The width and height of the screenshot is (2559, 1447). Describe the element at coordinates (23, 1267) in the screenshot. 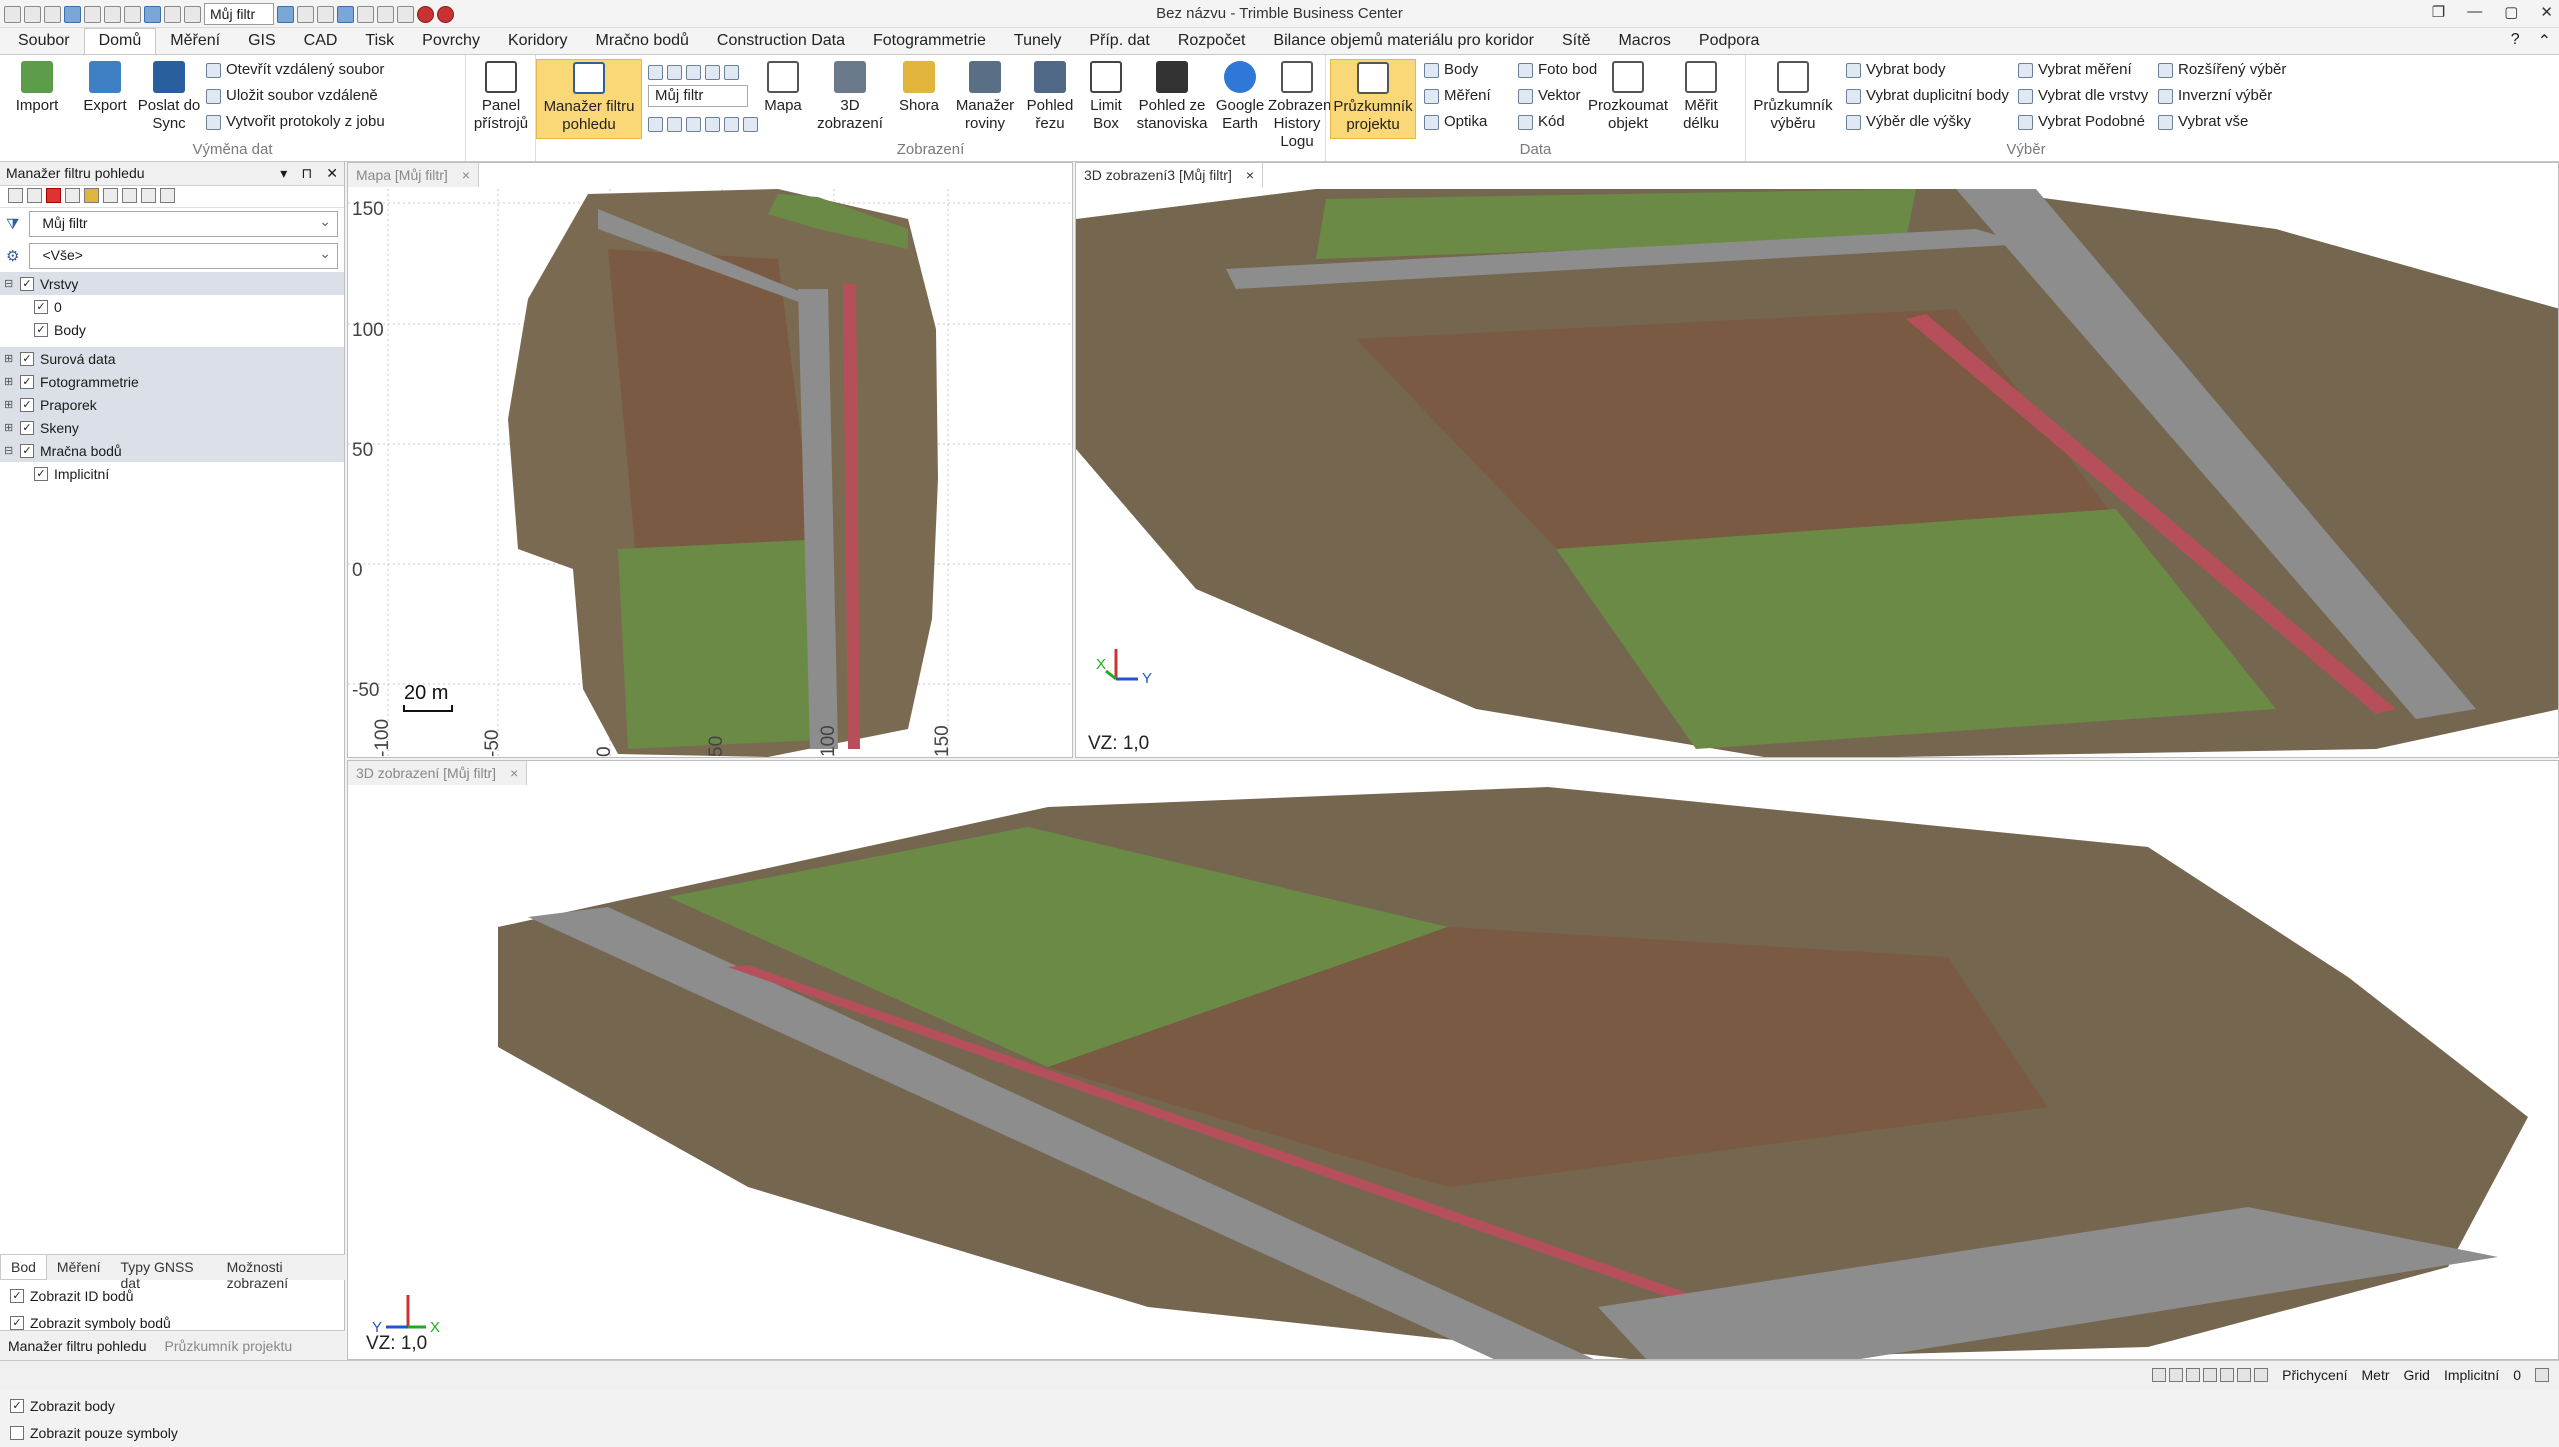

I see `options-tab: Bod` at that location.